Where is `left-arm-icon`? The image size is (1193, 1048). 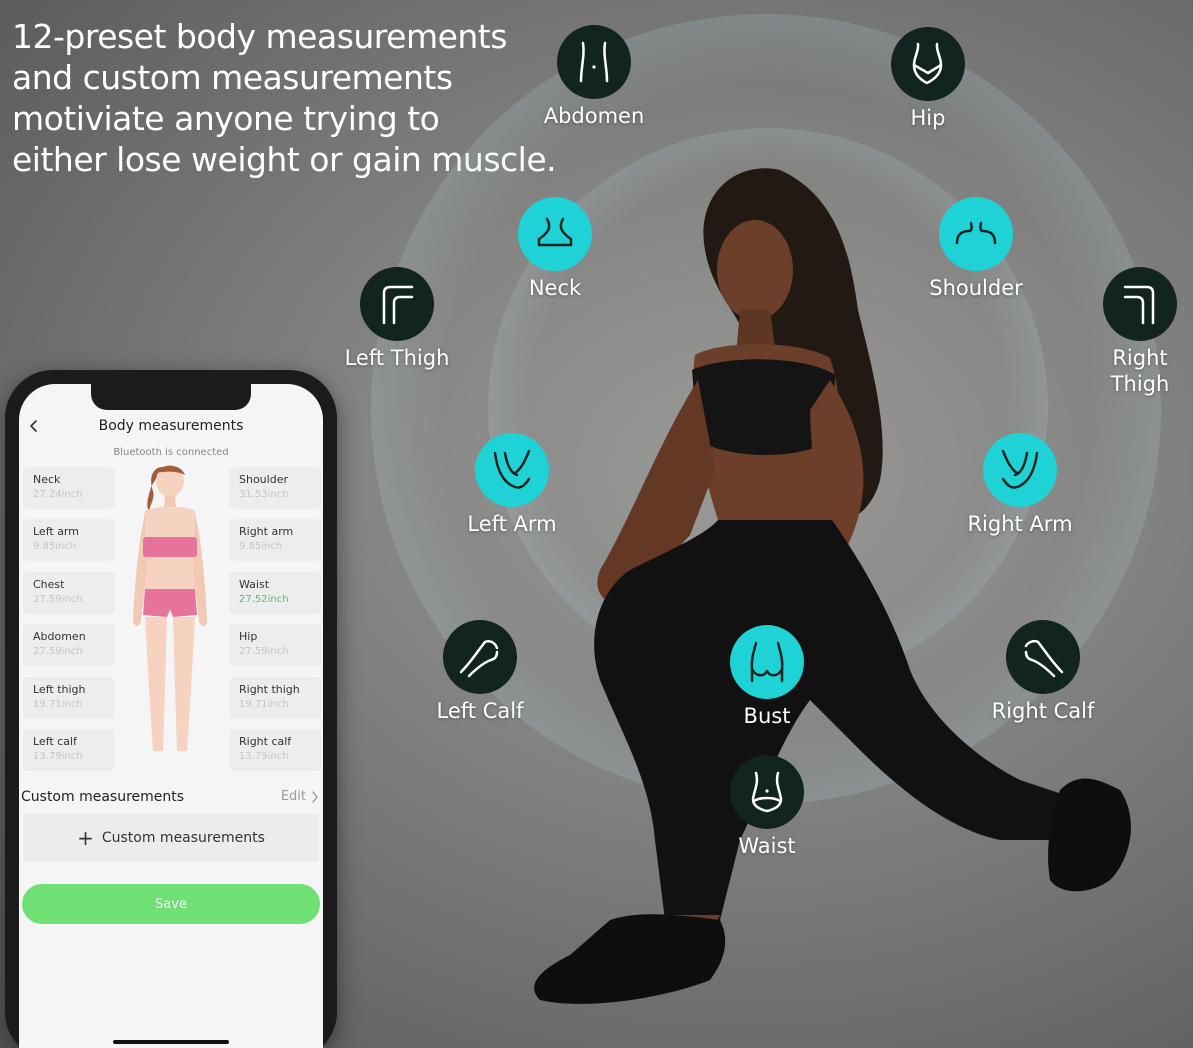
left-arm-icon is located at coordinates (512, 470).